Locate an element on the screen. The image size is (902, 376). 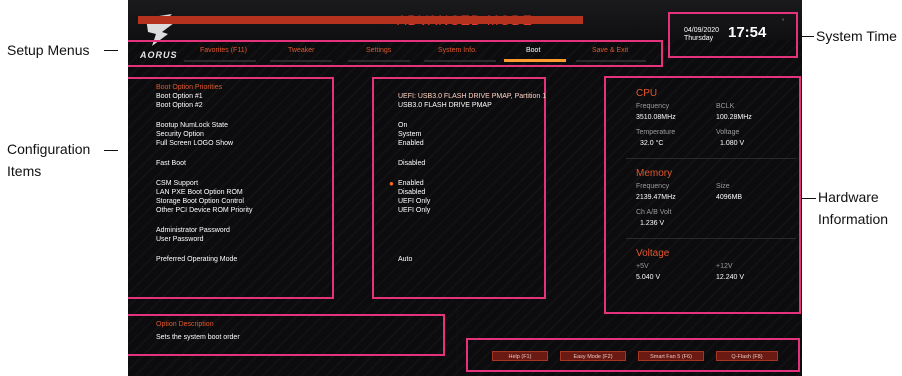
cpu-temp-value: 32.0 °C is located at coordinates (652, 143).